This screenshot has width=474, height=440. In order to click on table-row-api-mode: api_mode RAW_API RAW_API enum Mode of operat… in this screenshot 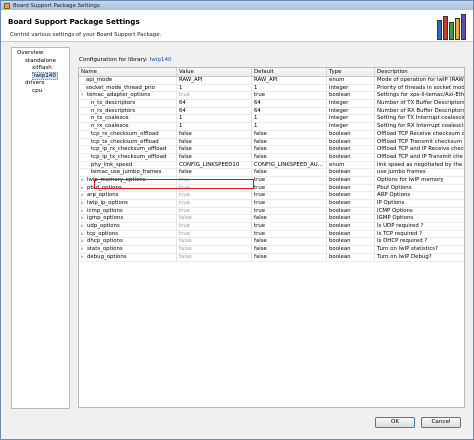, I will do `click(271, 81)`.